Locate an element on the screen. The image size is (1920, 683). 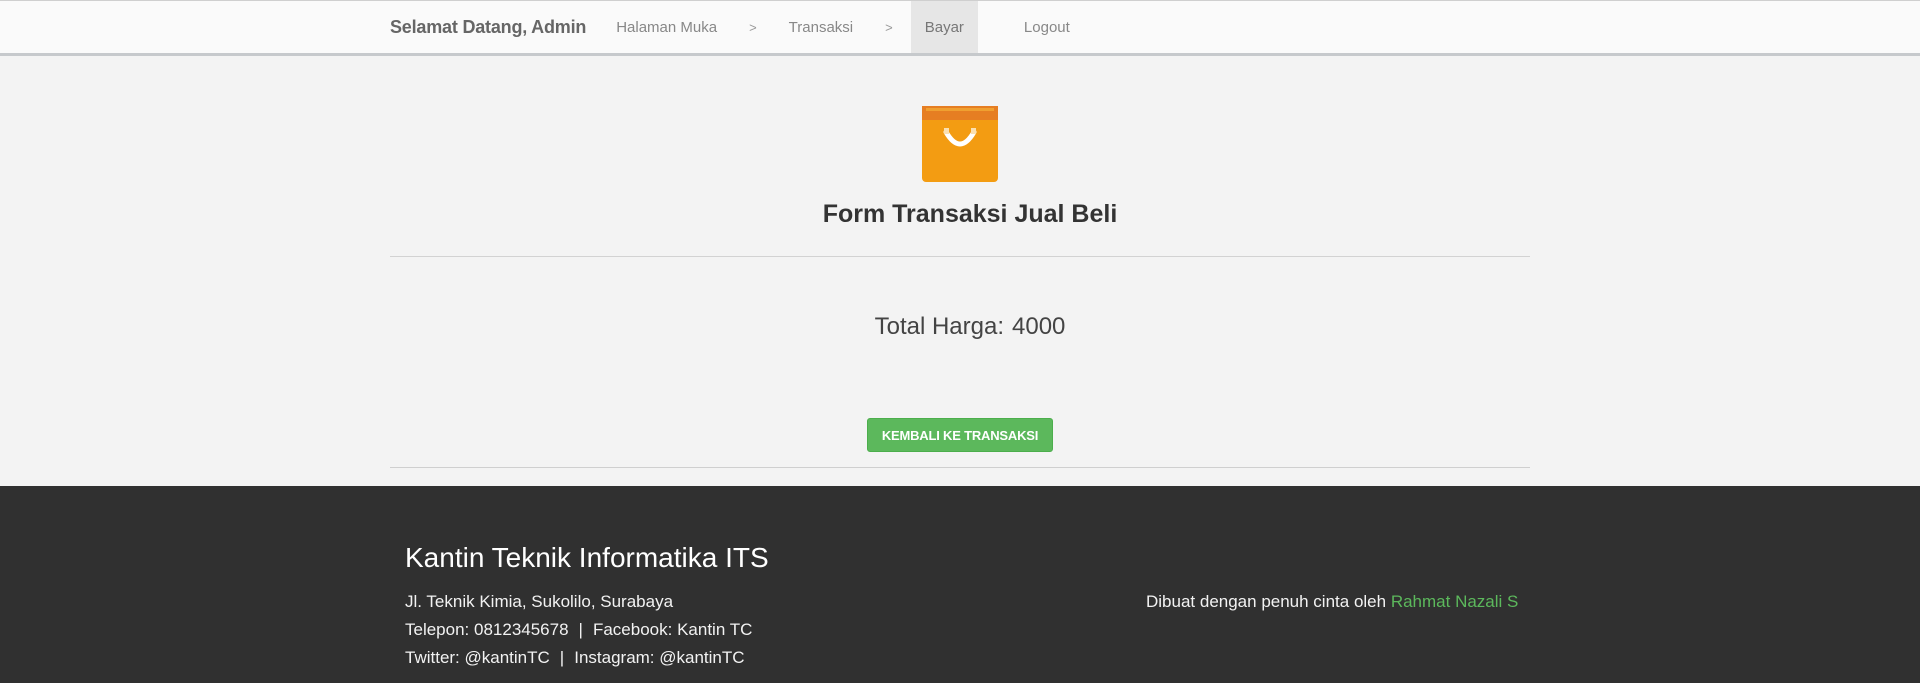
nav-item-transaksi: Transaksi is located at coordinates (821, 27).